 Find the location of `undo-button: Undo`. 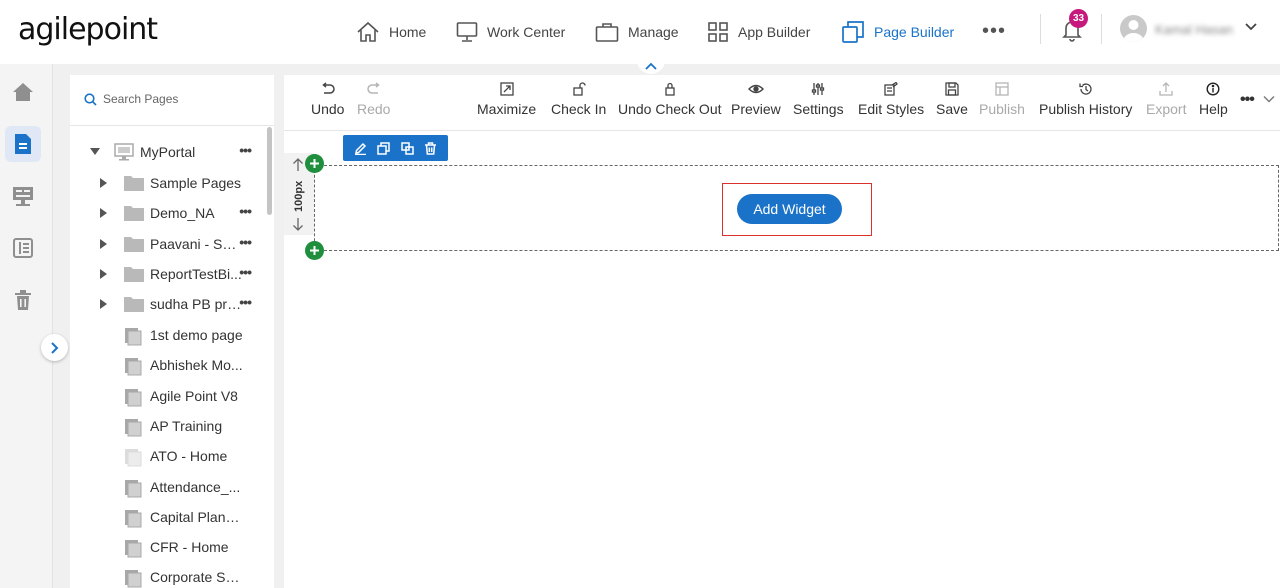

undo-button: Undo is located at coordinates (327, 103).